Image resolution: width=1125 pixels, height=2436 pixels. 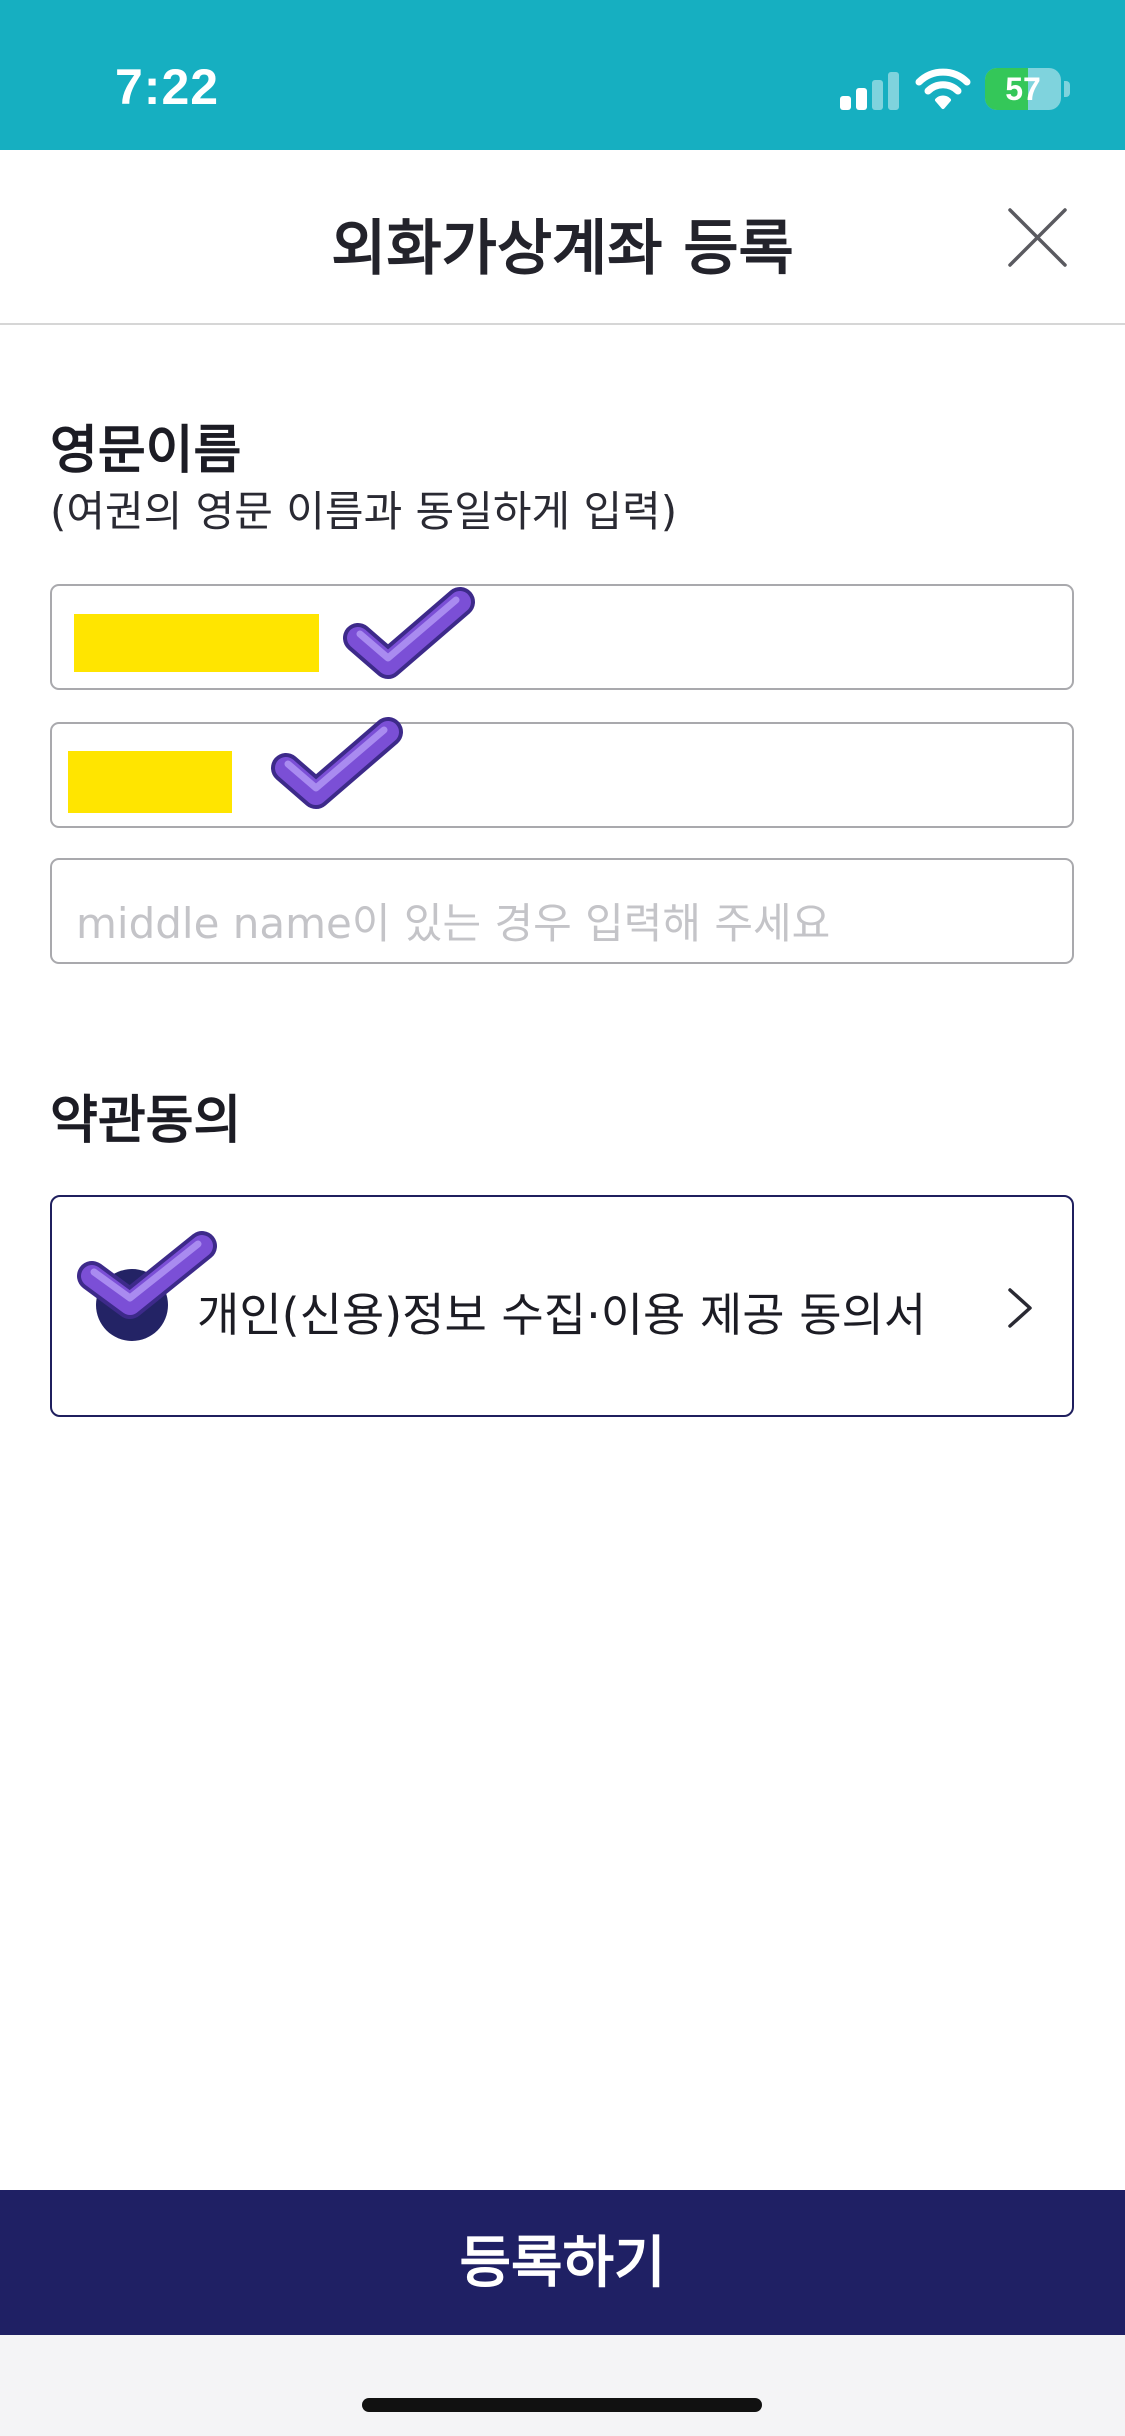 What do you see at coordinates (146, 1121) in the screenshot?
I see `terms-section-title: 약관동의` at bounding box center [146, 1121].